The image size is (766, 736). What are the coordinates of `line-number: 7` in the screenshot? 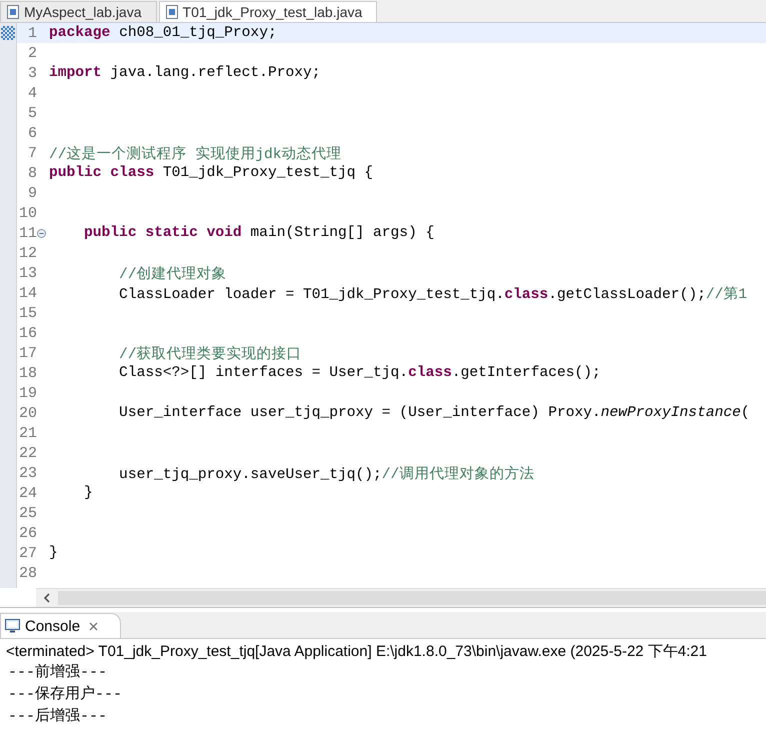 It's located at (31, 153).